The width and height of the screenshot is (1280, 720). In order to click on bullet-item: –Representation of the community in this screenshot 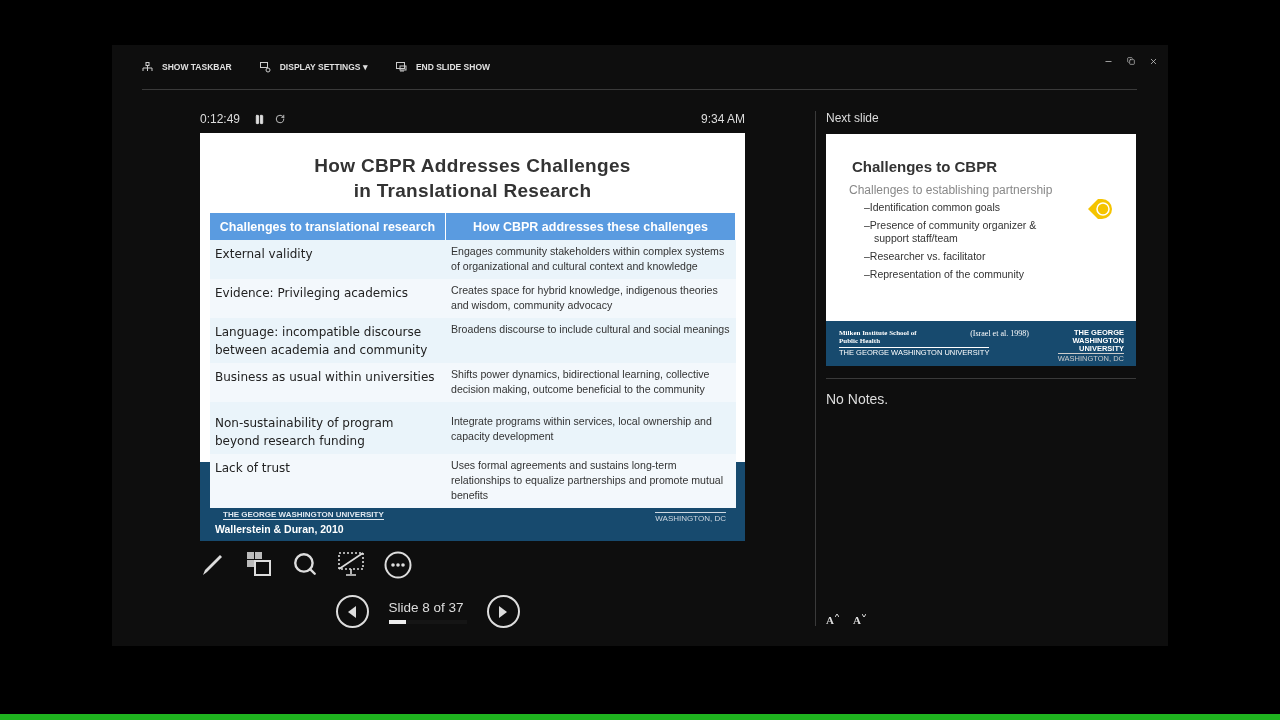, I will do `click(944, 274)`.